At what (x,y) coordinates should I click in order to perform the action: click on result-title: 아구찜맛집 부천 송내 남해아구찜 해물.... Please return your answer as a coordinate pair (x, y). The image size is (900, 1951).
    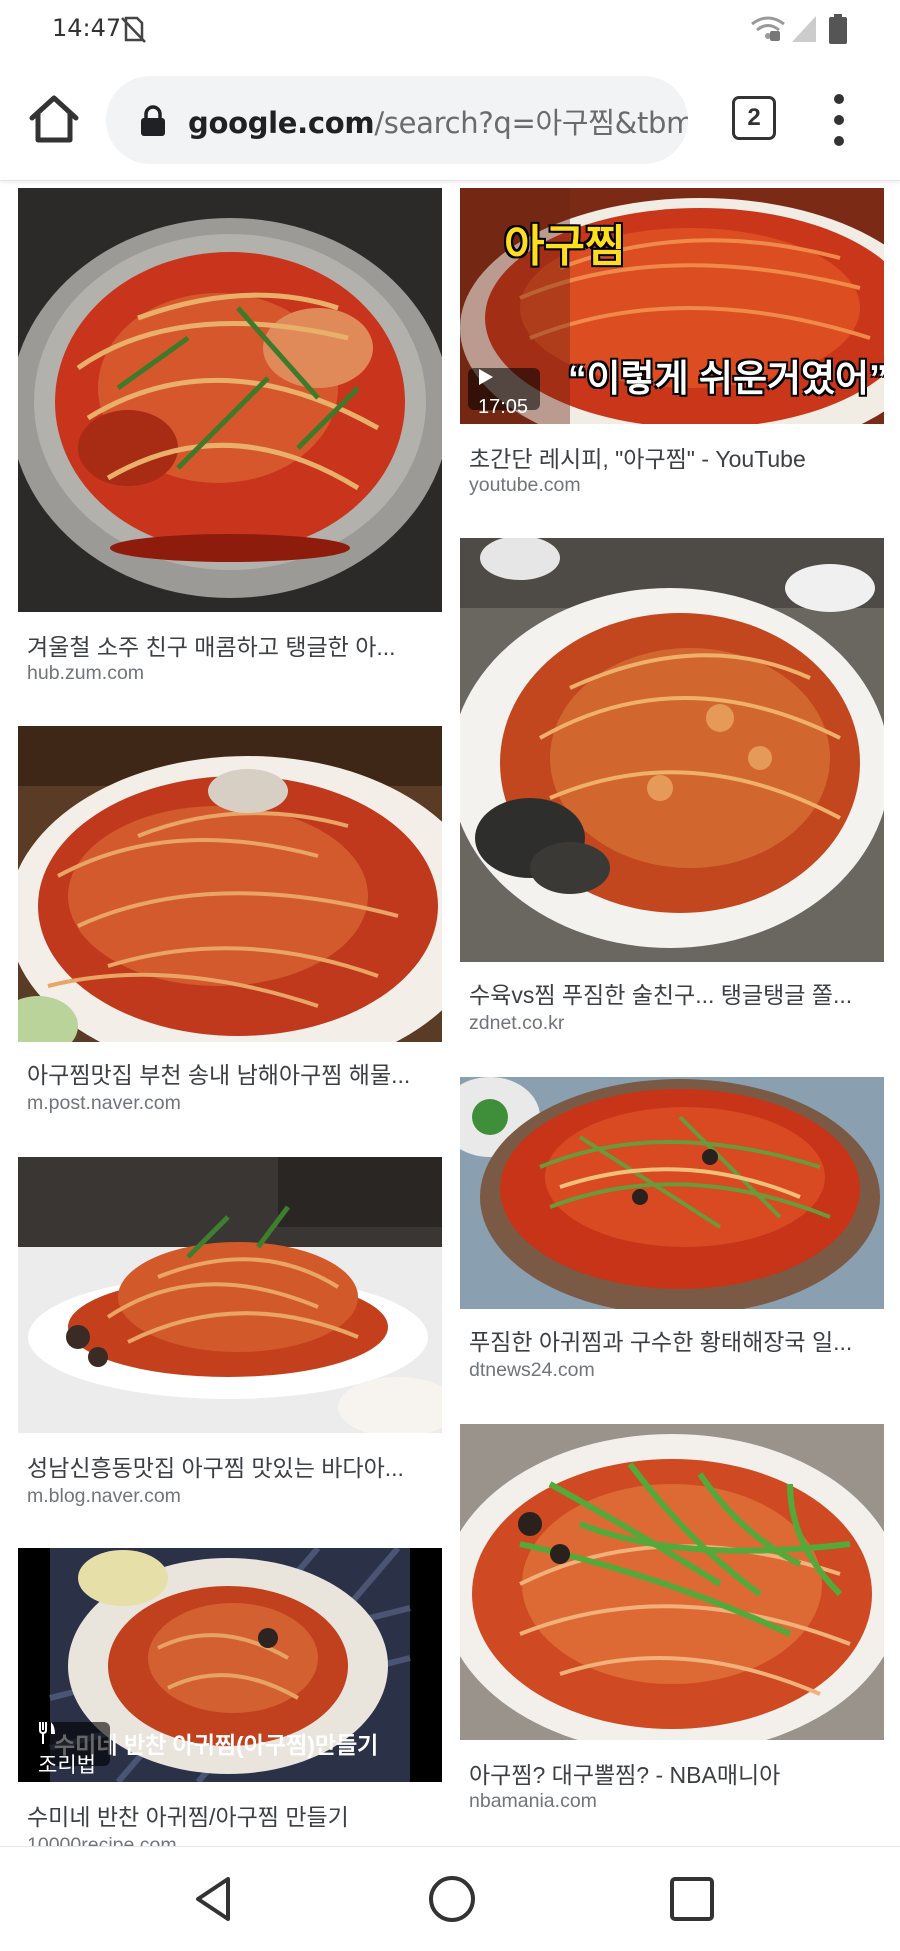
    Looking at the image, I should click on (234, 1073).